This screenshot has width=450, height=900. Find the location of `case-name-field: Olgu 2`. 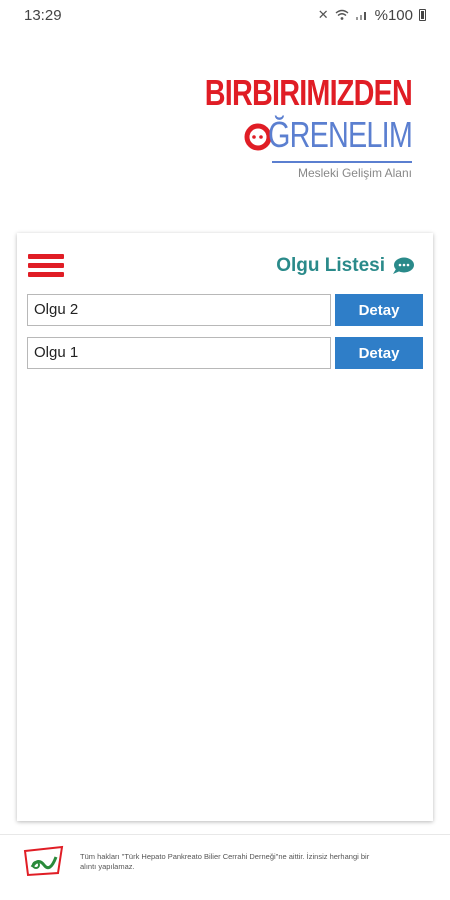

case-name-field: Olgu 2 is located at coordinates (179, 310).